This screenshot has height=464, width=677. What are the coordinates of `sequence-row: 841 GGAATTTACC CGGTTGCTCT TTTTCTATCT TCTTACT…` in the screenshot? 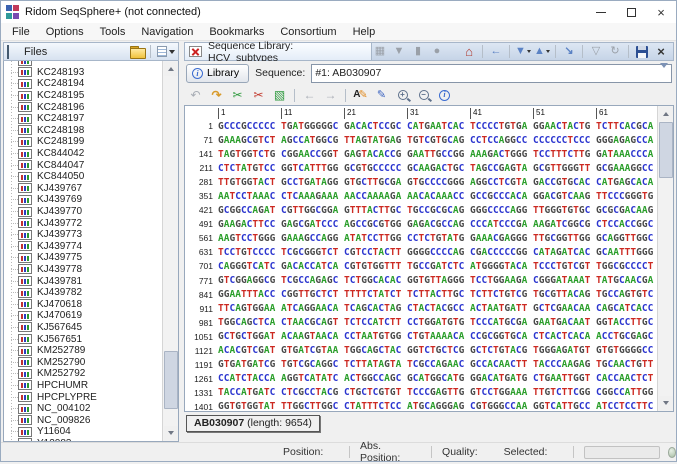 It's located at (422, 295).